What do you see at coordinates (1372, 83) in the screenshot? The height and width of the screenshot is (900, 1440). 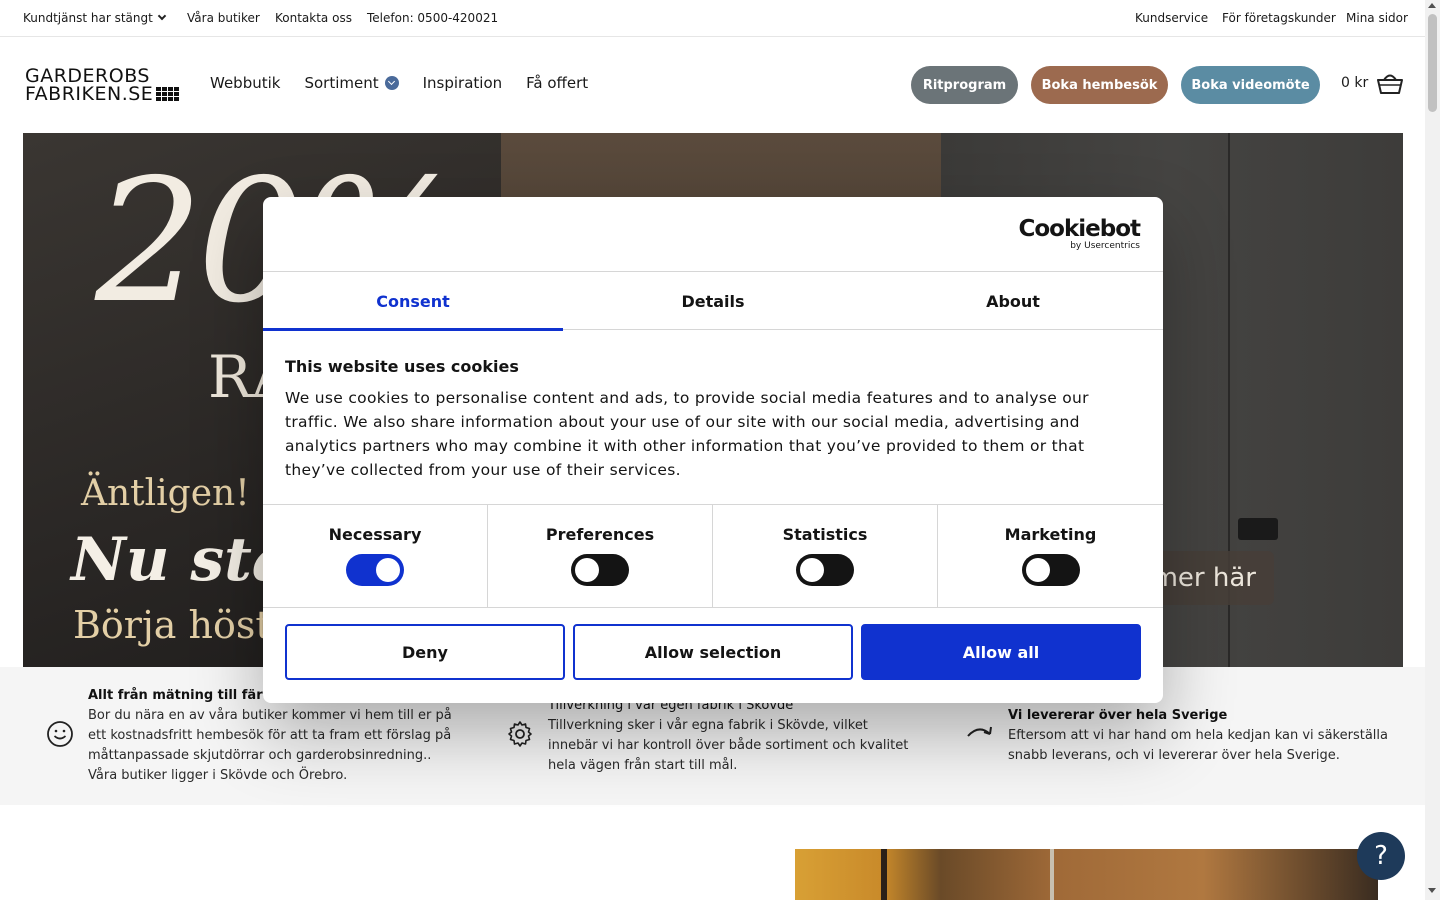 I see `cart-button: 0 kr` at bounding box center [1372, 83].